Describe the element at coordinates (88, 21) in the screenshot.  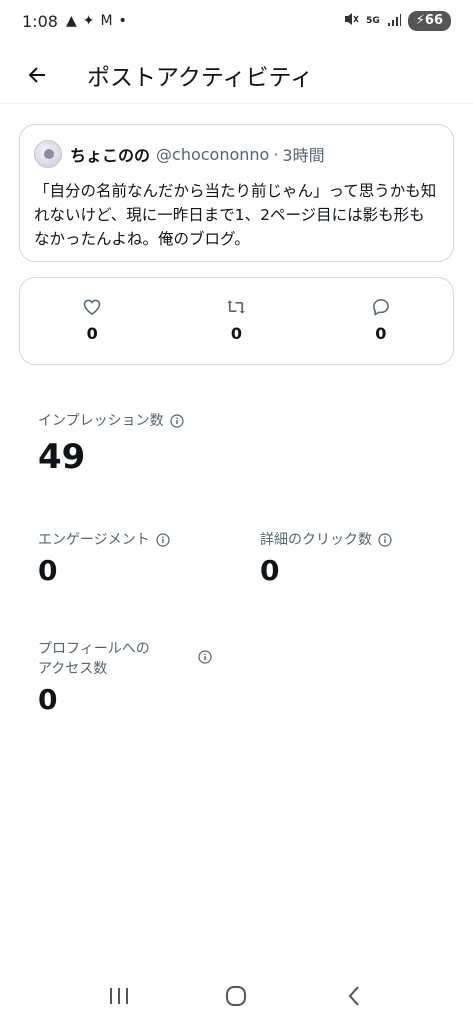
I see `butterfly-icon: ✦` at that location.